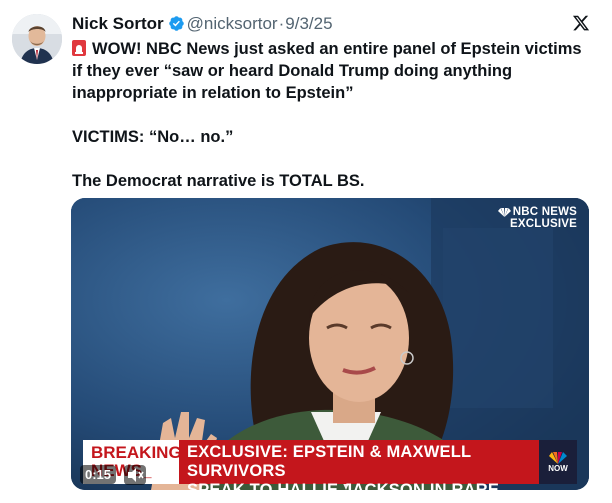 Image resolution: width=612 pixels, height=503 pixels. Describe the element at coordinates (329, 461) in the screenshot. I see `headline-line-1: EXCLUSIVE: EPSTEIN & MAXWELL SURVIVORS` at that location.